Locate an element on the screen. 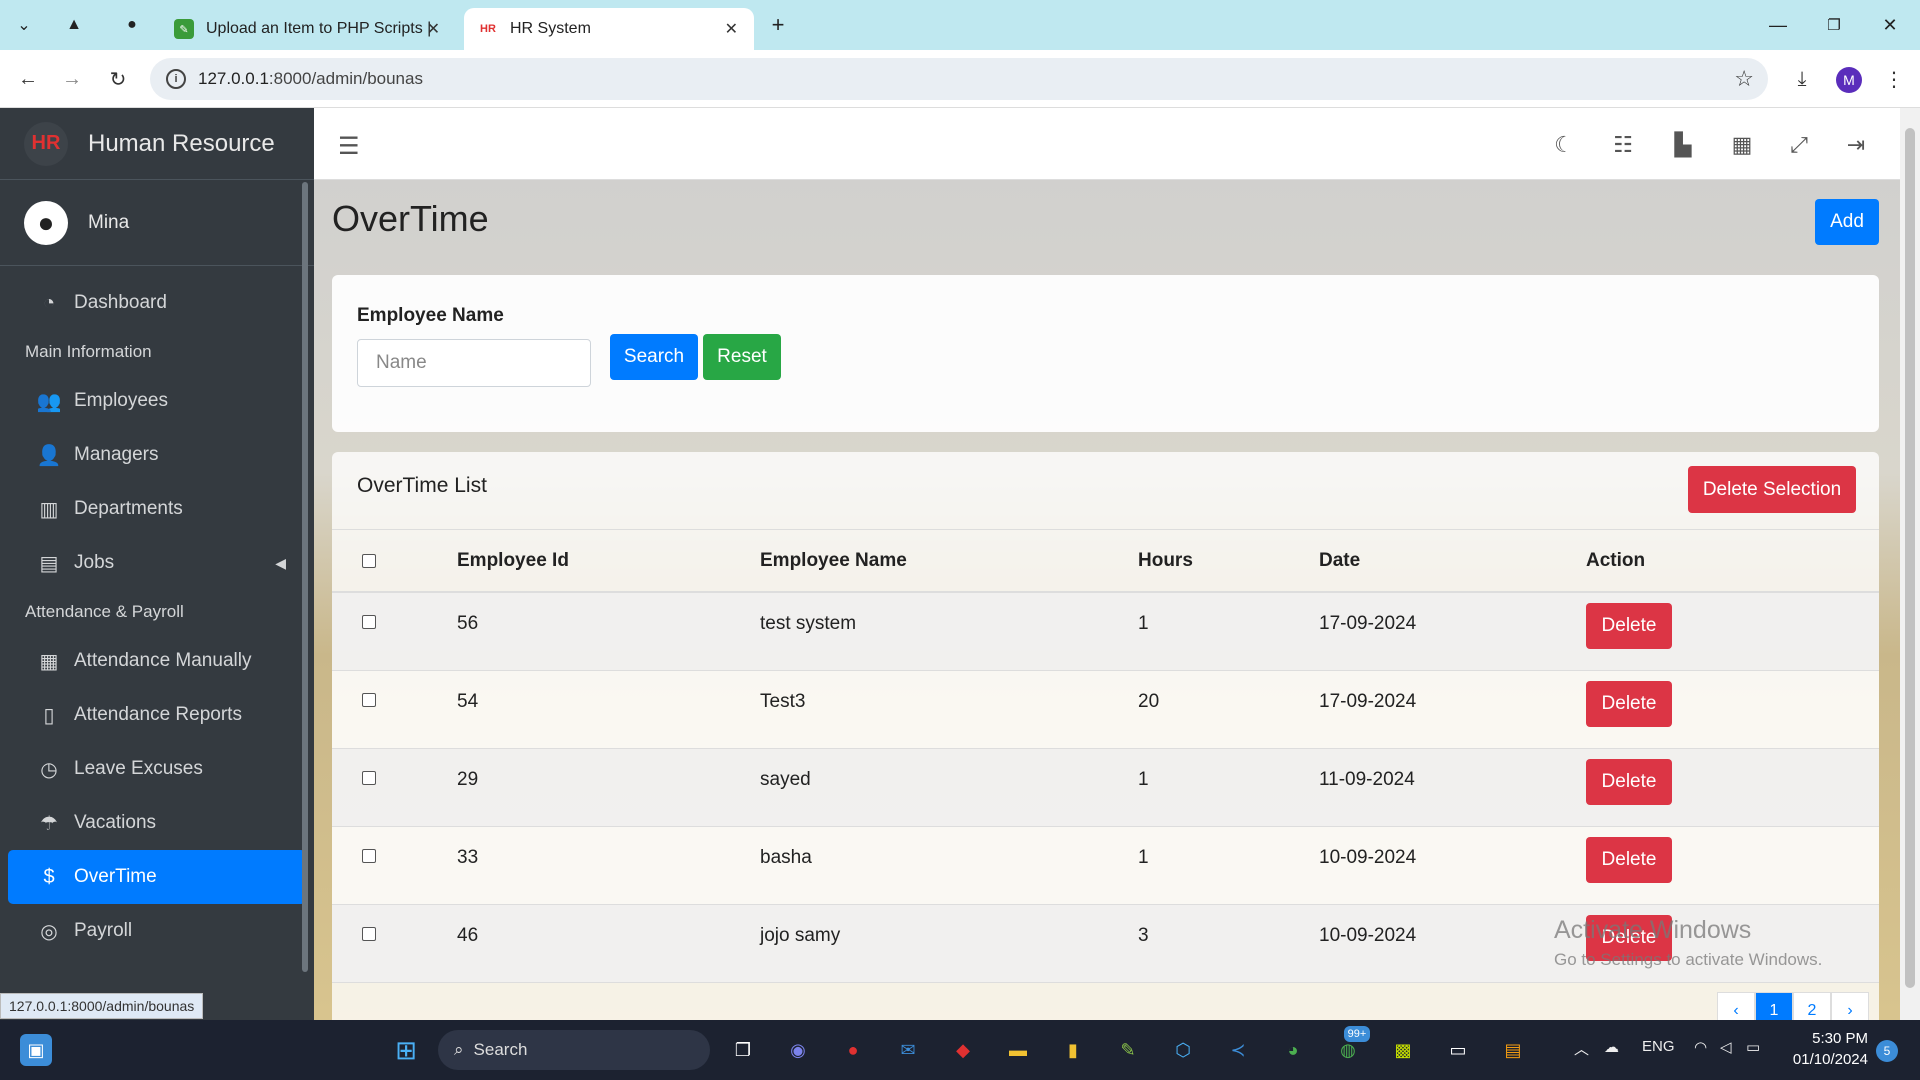 This screenshot has width=1920, height=1080. clock: 5:30 PM 01/10/2024 is located at coordinates (1826, 1049).